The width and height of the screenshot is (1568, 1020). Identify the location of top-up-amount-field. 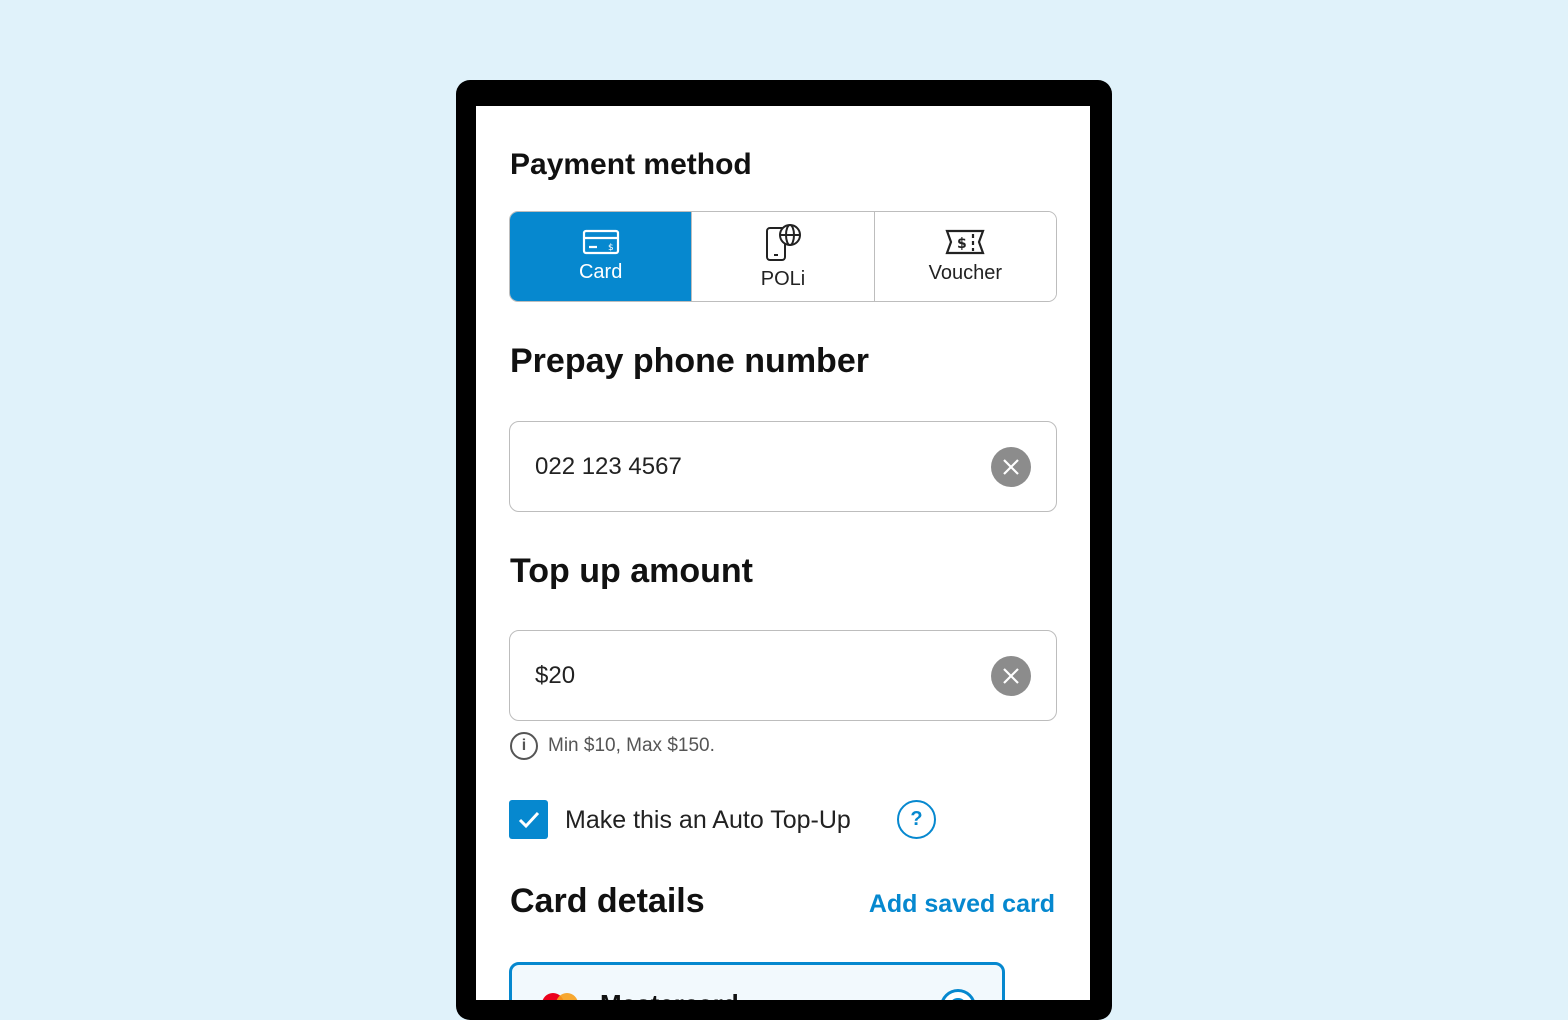
(783, 675).